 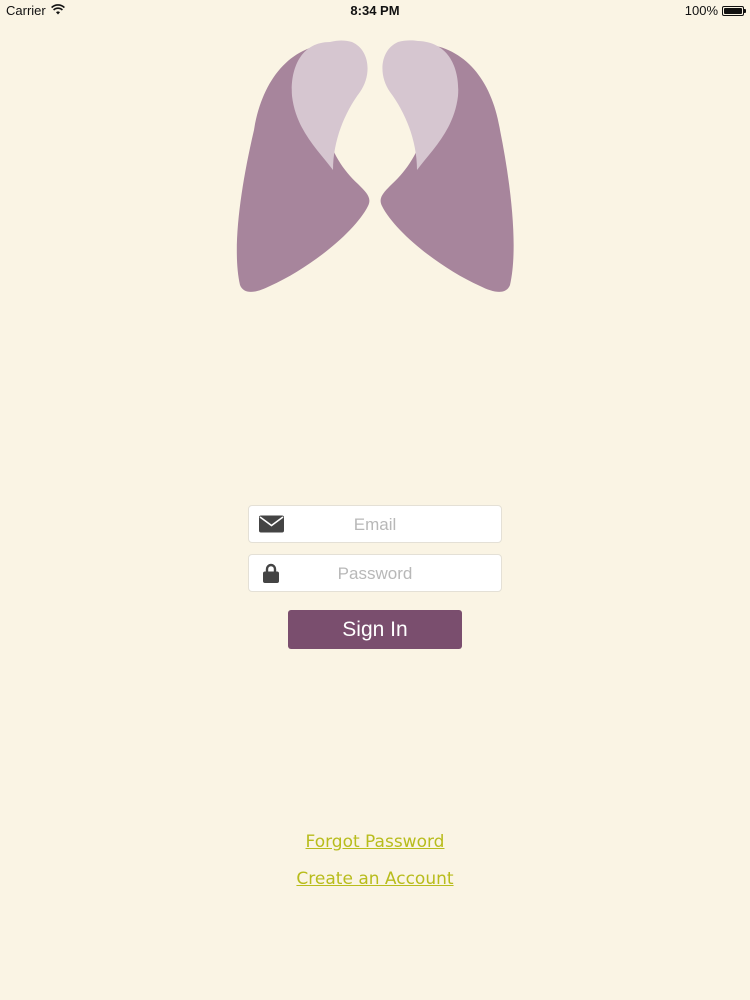 I want to click on password-input, so click(x=375, y=574).